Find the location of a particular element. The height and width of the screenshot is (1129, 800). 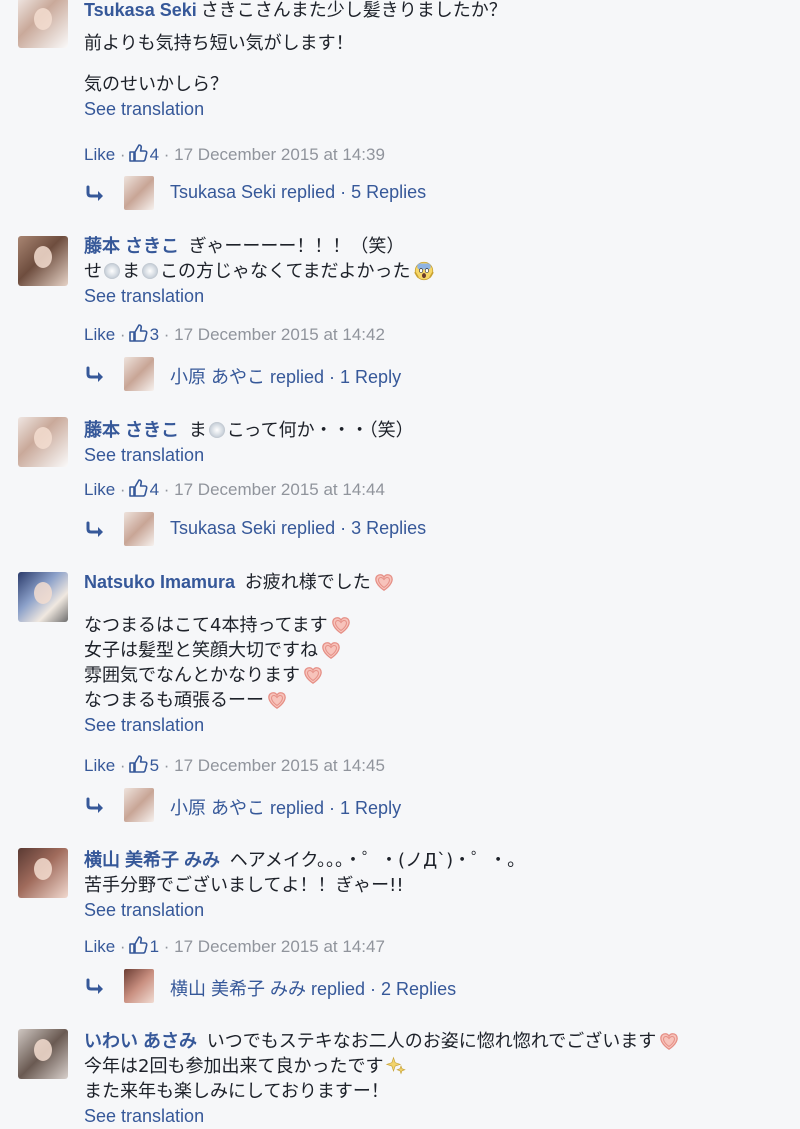

comment-text: ヘアメイク。。。・゜・(ノД`)・゜・。 is located at coordinates (377, 860).